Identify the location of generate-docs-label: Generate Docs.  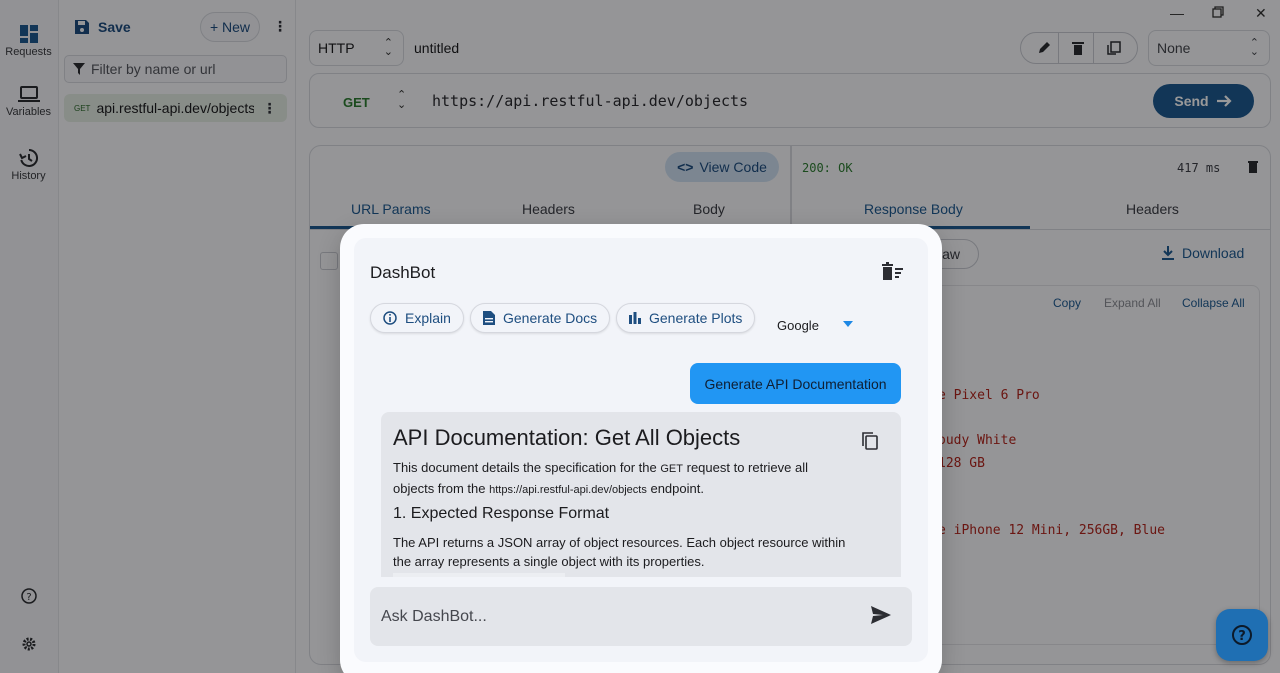
(550, 318).